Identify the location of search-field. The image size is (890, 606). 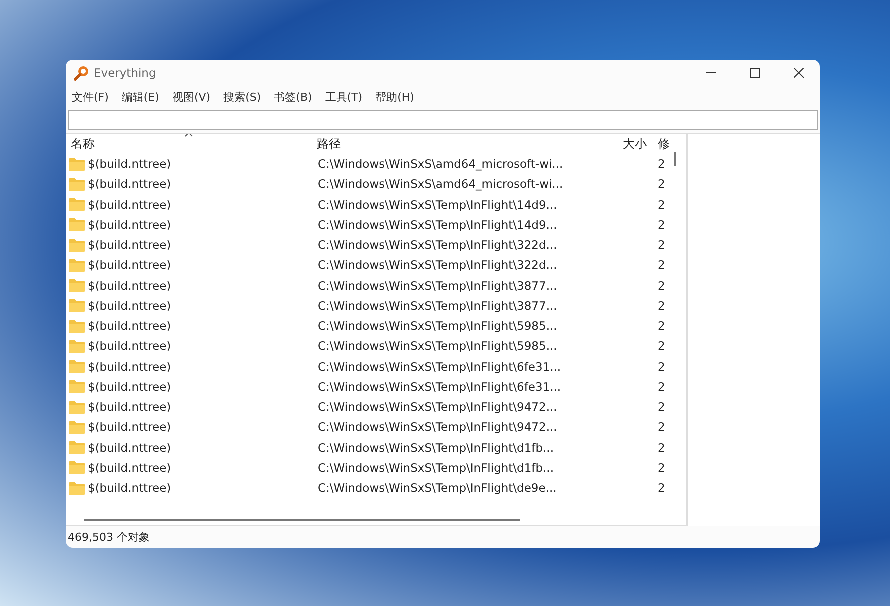
(443, 120).